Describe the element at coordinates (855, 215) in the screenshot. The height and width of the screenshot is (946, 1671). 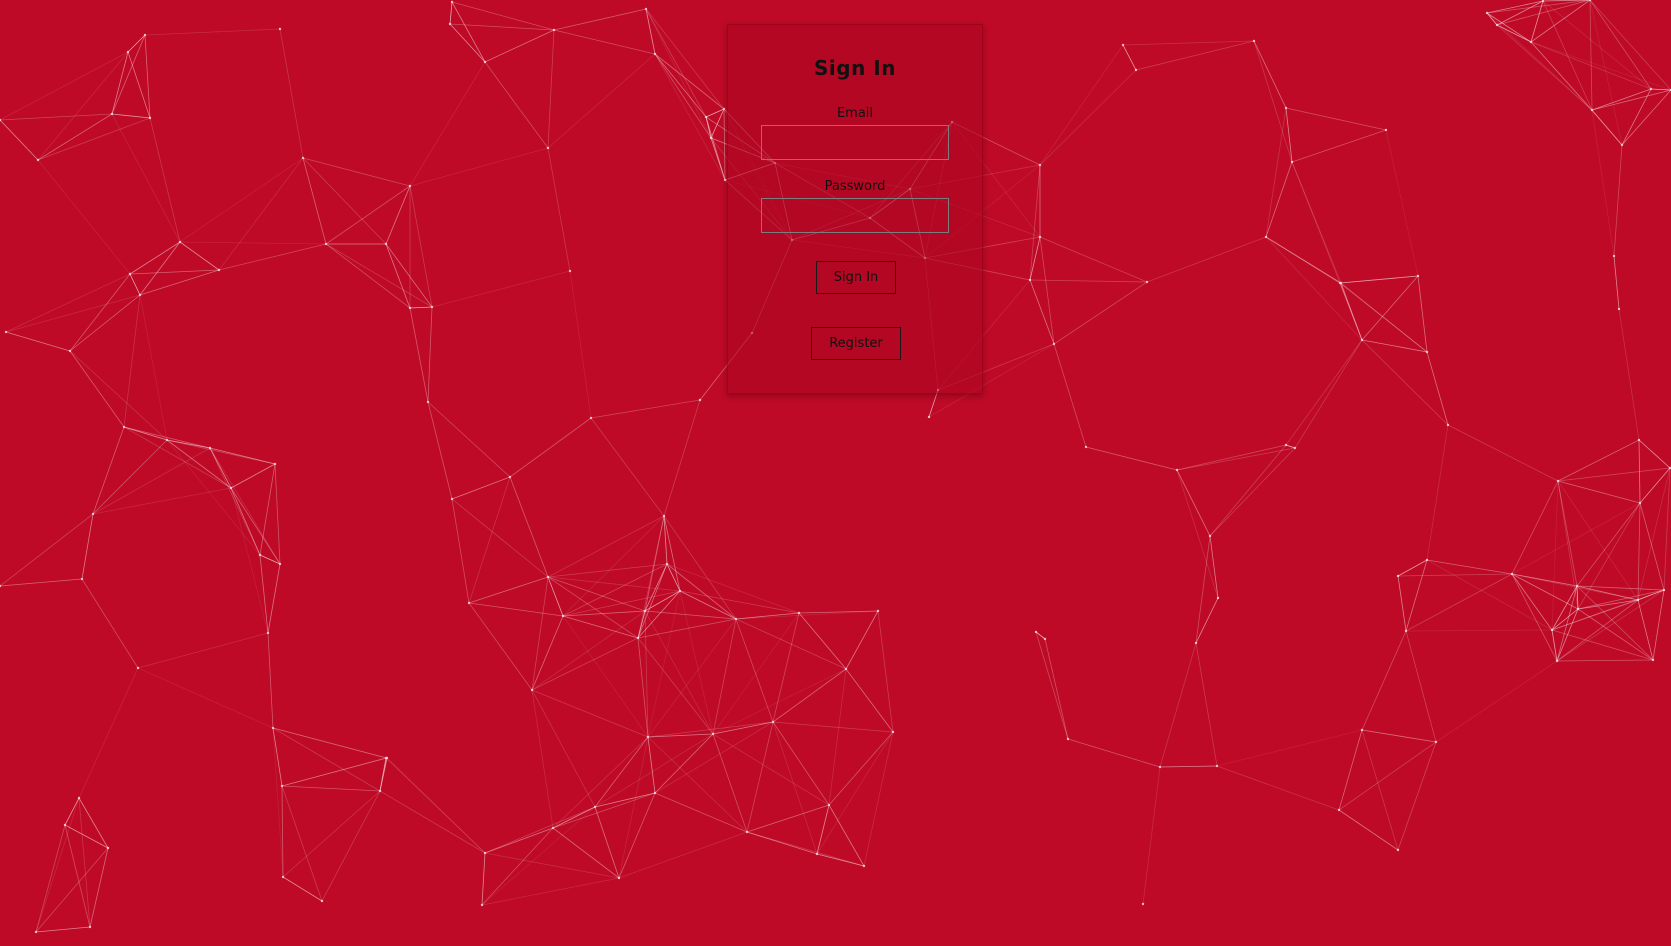
I see `password-field` at that location.